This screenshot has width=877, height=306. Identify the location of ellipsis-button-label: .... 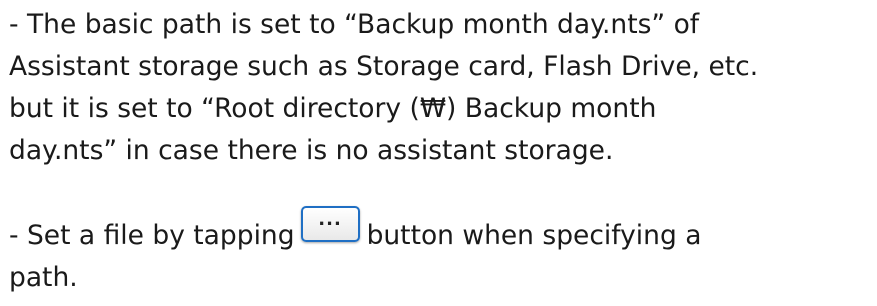
(330, 219).